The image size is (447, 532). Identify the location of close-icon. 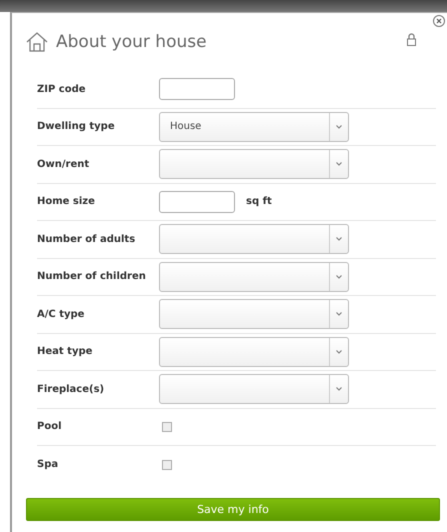
(439, 21).